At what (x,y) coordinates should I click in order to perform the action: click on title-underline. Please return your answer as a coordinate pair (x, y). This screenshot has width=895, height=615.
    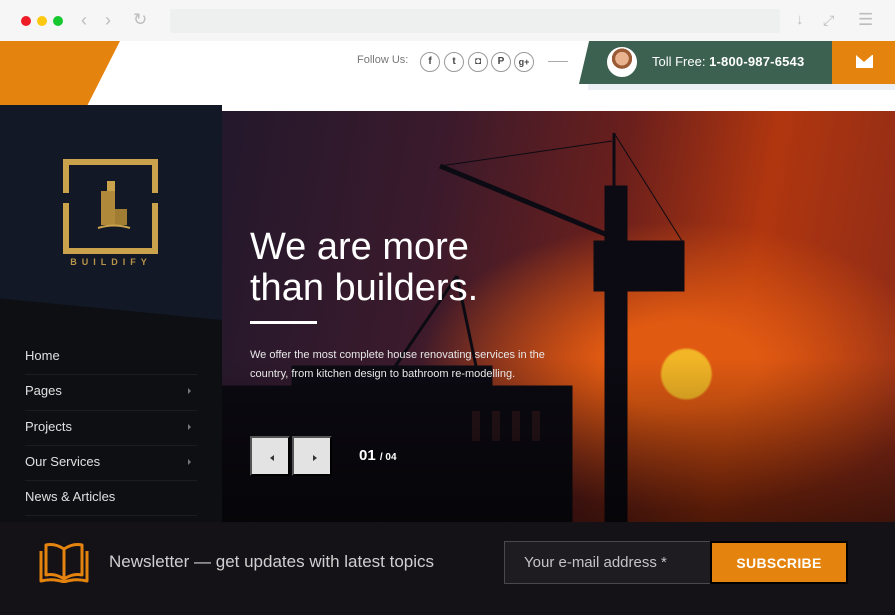
    Looking at the image, I should click on (283, 322).